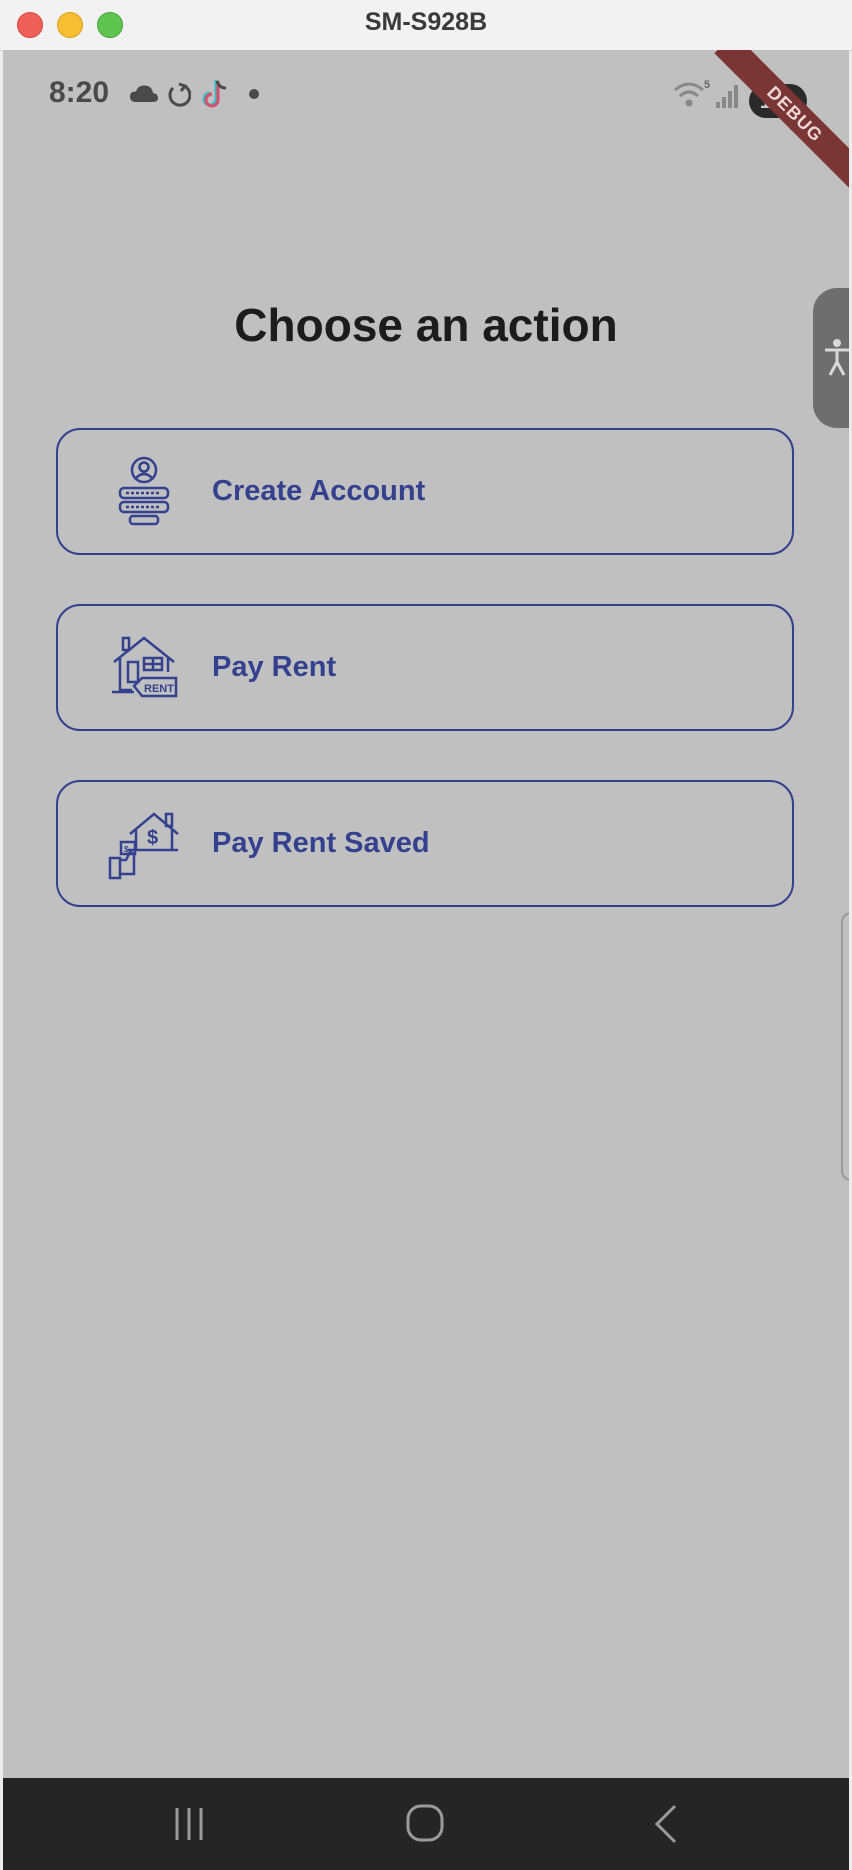 The height and width of the screenshot is (1870, 852). I want to click on svg-text: 5, so click(707, 85).